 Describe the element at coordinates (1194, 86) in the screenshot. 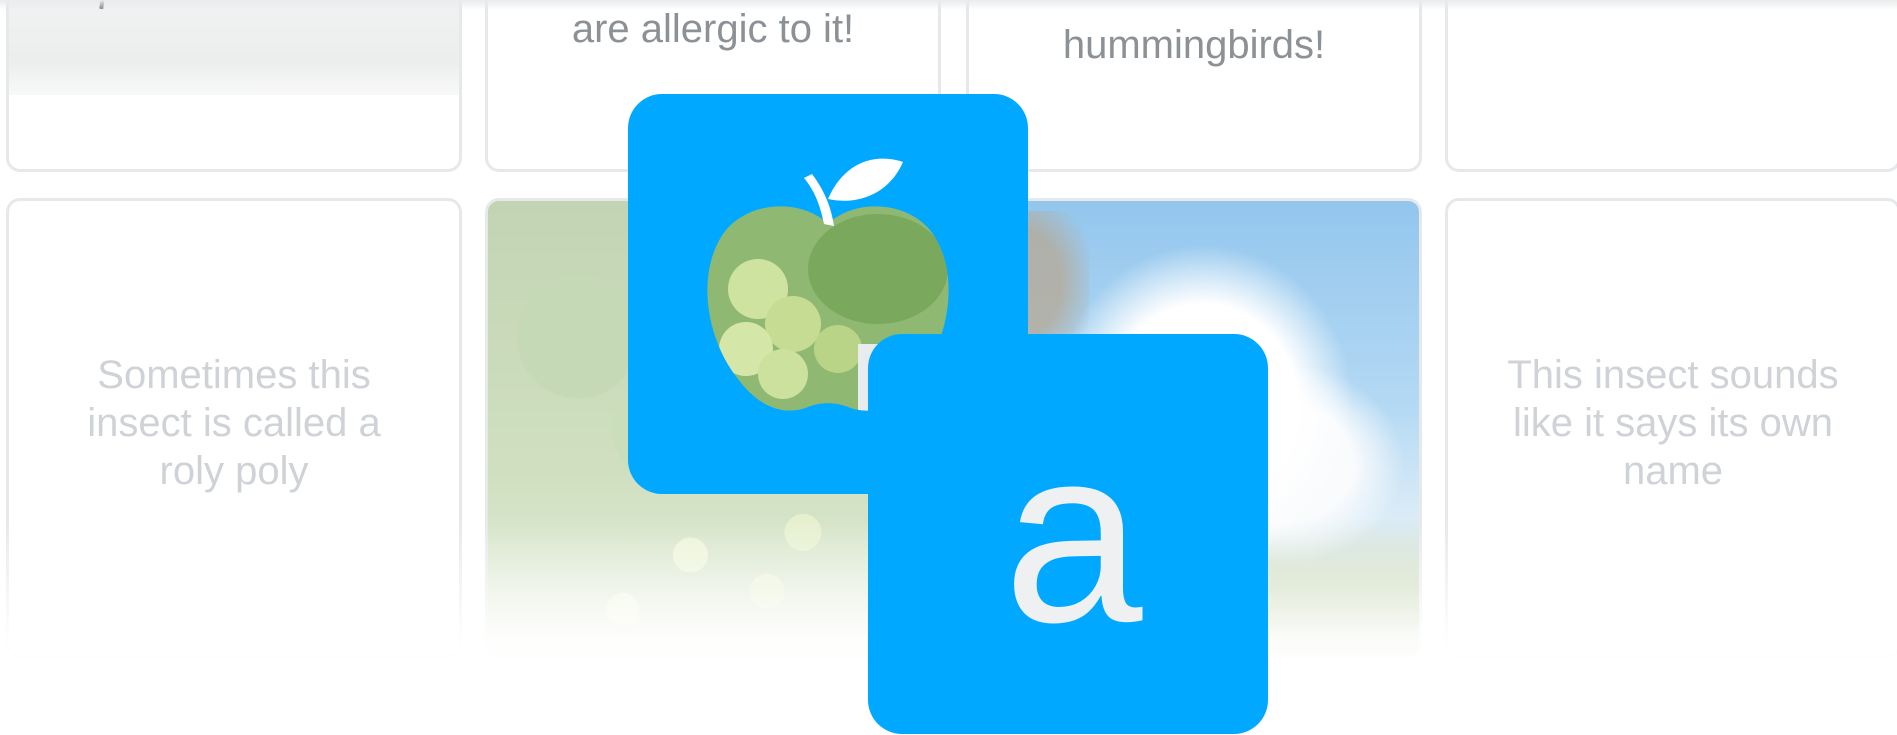

I see `card-top-3: hummingbirds!` at that location.